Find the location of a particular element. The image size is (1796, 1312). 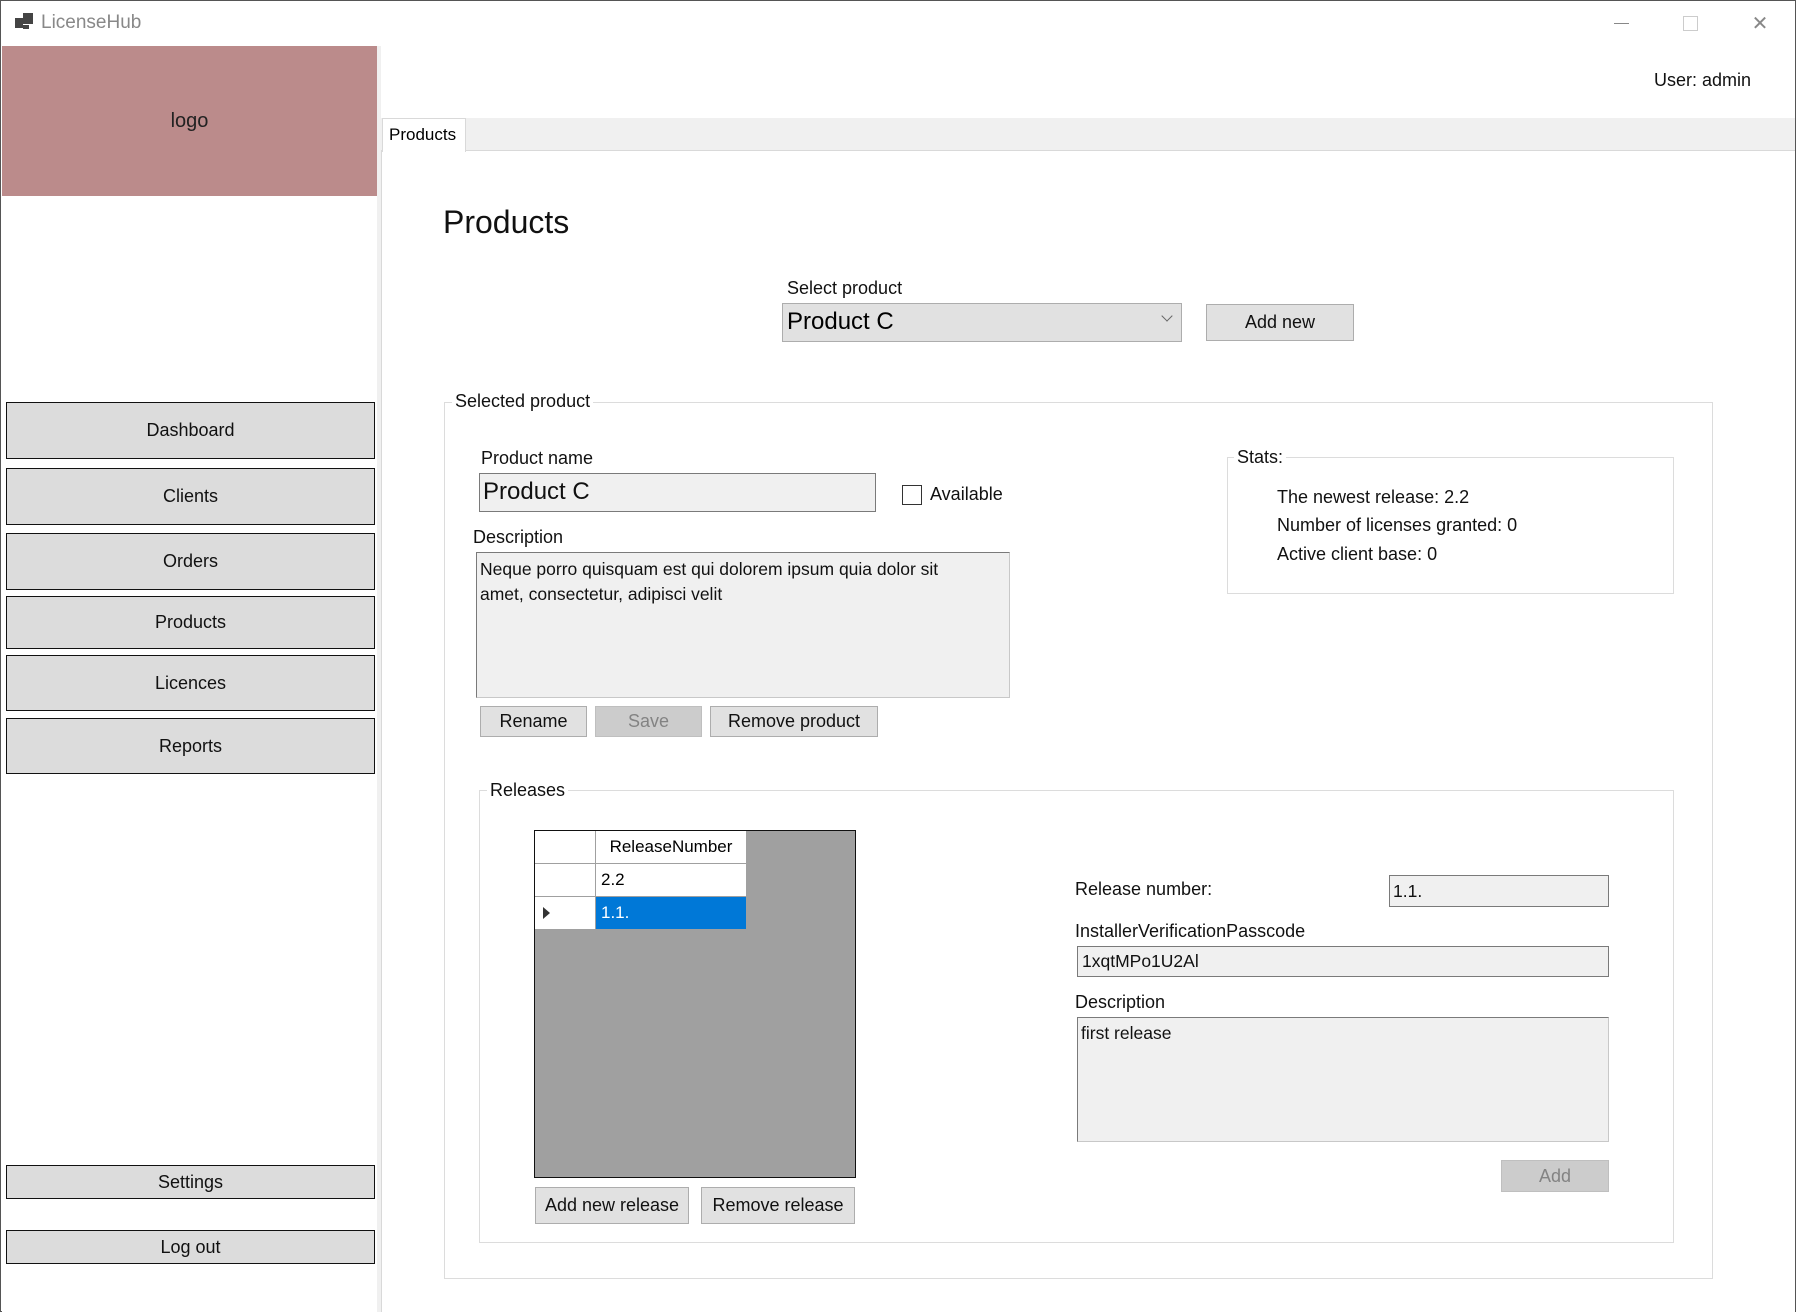

stat-active-client-base: Active client base: 0 is located at coordinates (1357, 554).